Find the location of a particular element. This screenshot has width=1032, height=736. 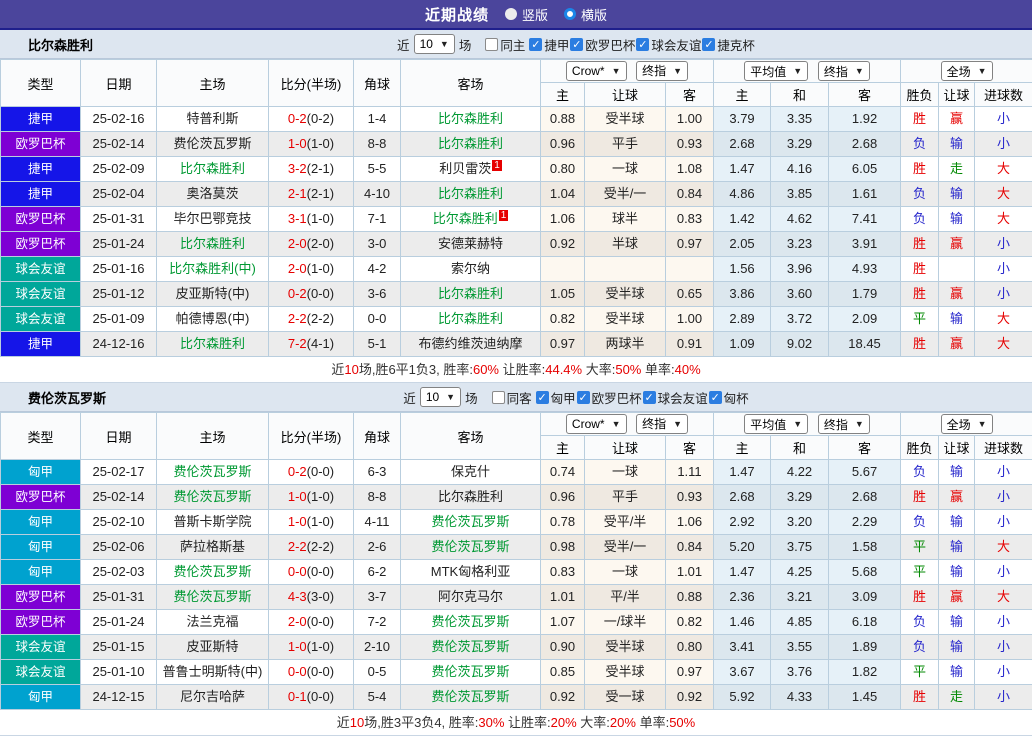

match-date: 25-01-24 is located at coordinates (119, 622).